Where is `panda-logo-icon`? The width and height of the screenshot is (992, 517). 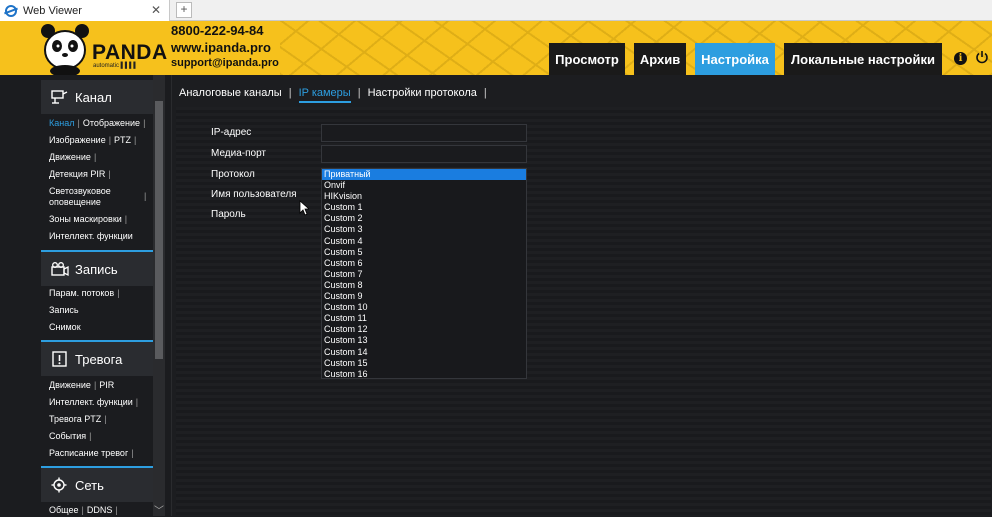
panda-logo-icon is located at coordinates (65, 49).